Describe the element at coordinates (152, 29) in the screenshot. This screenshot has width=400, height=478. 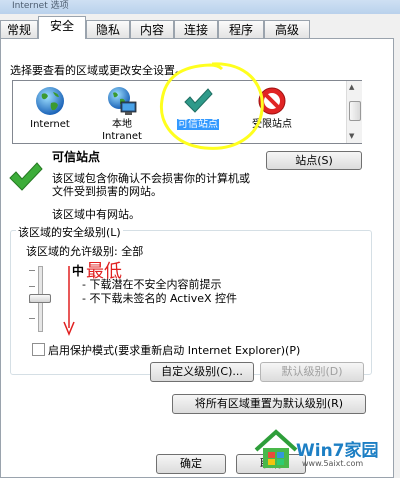
I see `tab-content: 内容` at that location.